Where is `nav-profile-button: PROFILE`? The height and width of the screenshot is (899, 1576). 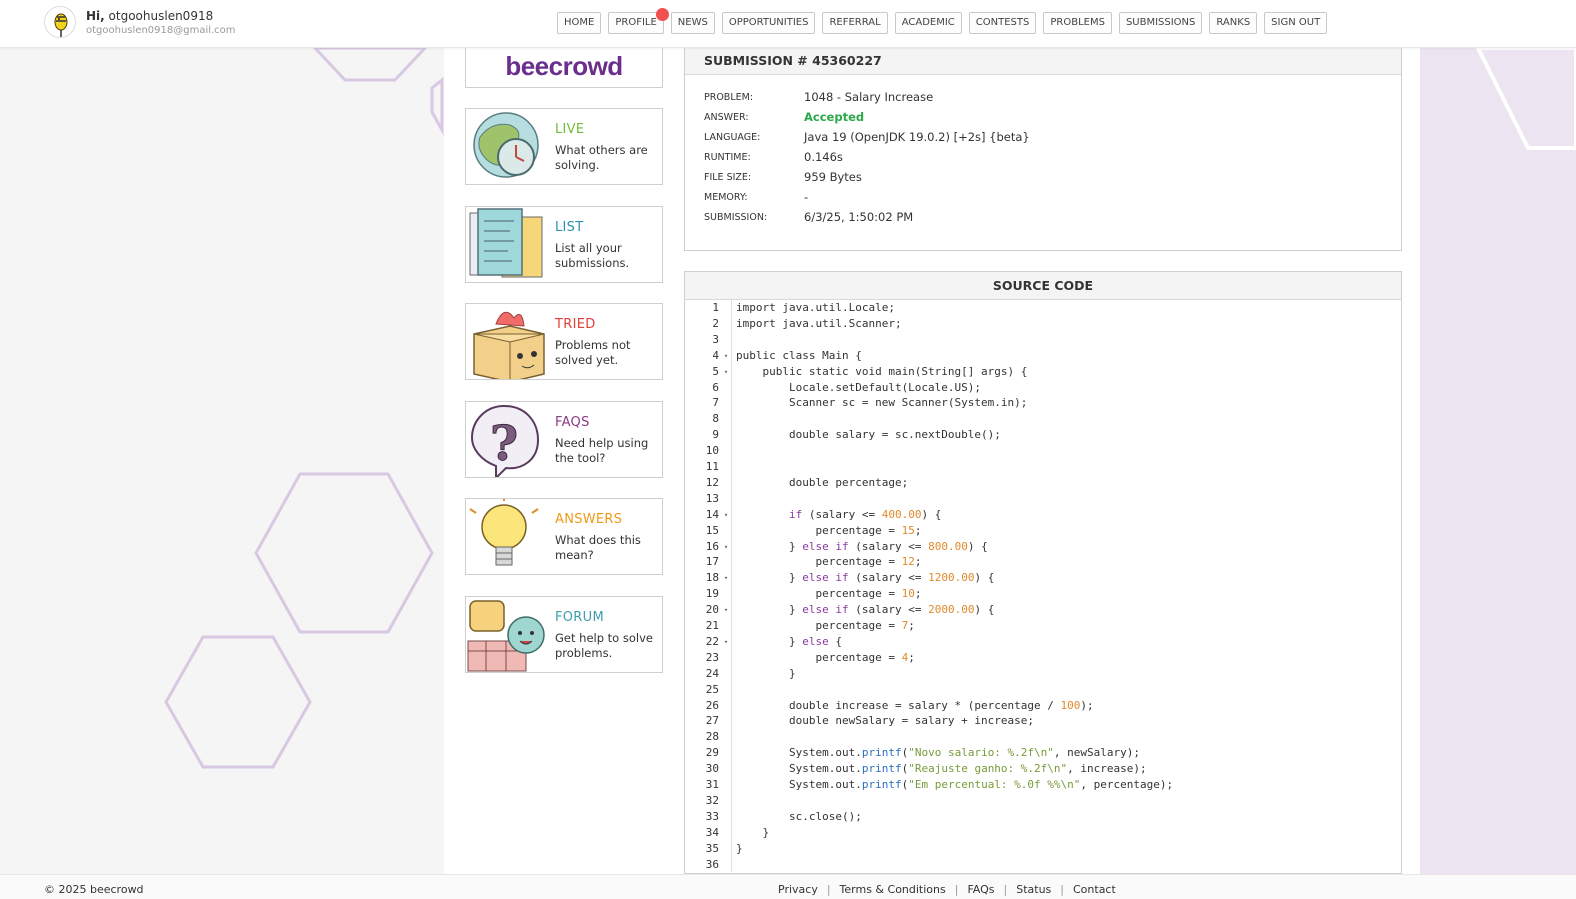 nav-profile-button: PROFILE is located at coordinates (638, 21).